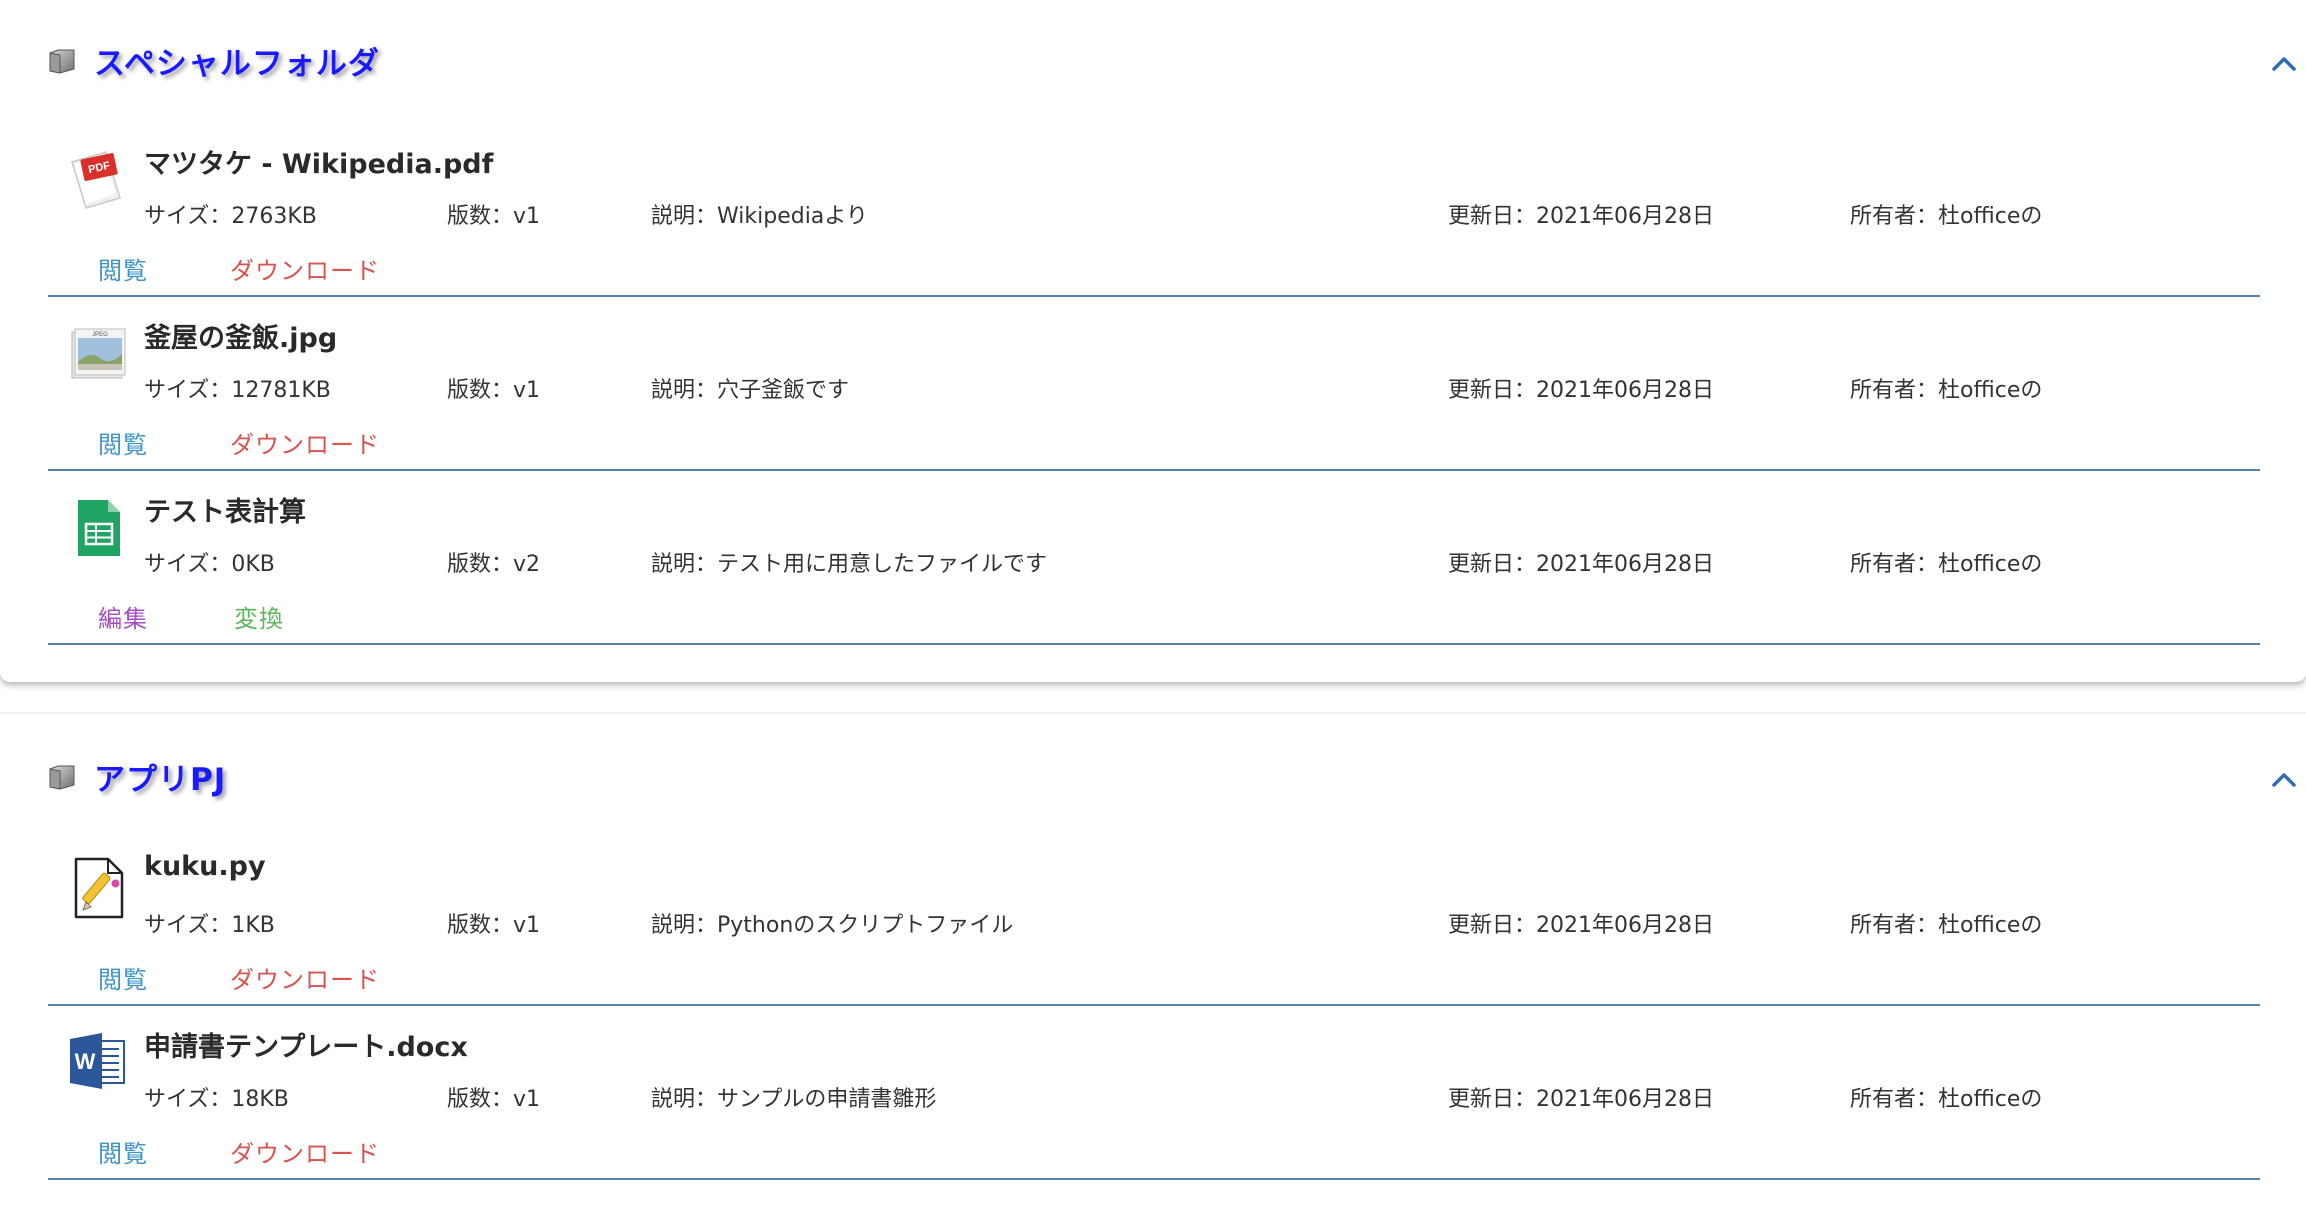 This screenshot has width=2306, height=1214. I want to click on word-document-icon: W, so click(97, 1061).